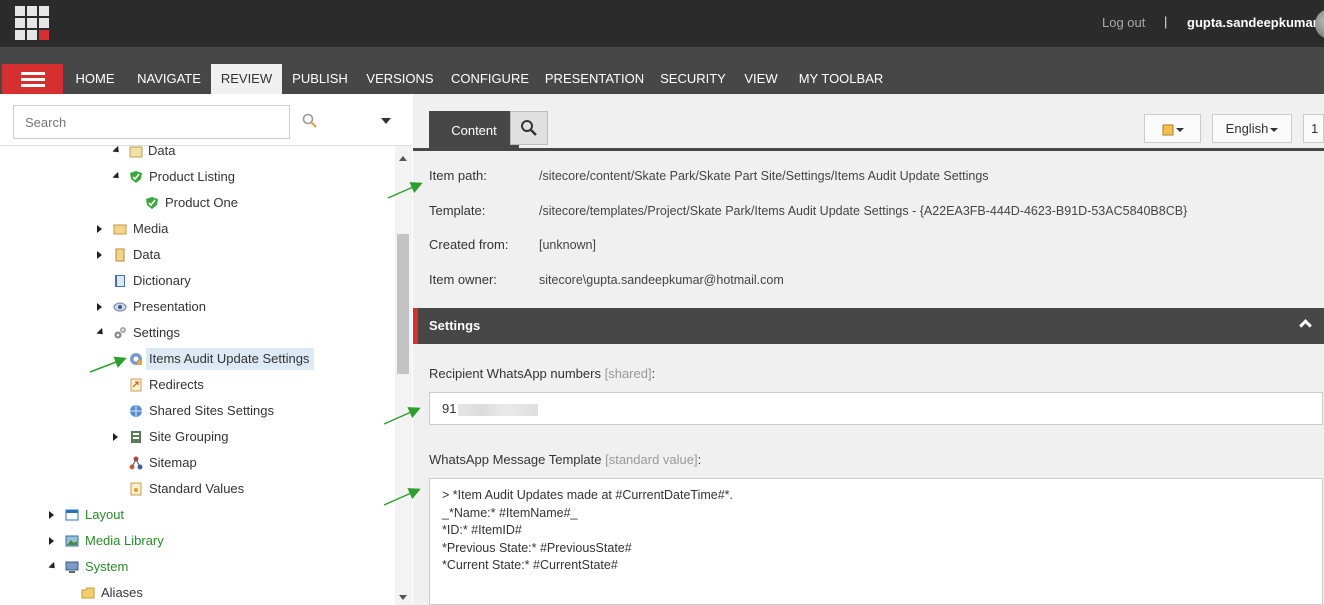  Describe the element at coordinates (120, 229) in the screenshot. I see `media-folder-icon` at that location.